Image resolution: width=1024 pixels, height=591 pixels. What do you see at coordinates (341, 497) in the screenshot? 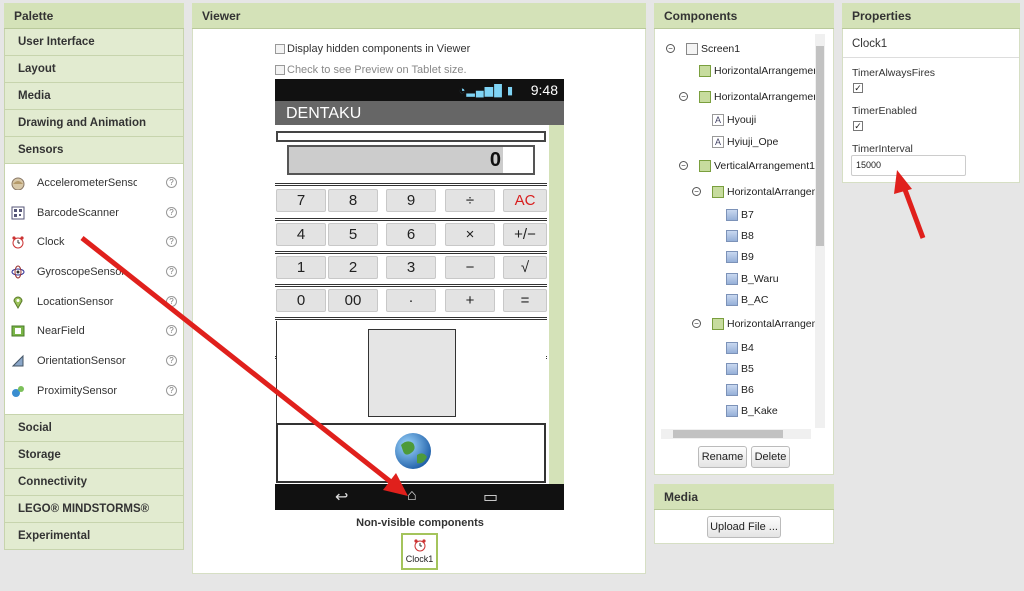
I see `back-icon: ↩` at bounding box center [341, 497].